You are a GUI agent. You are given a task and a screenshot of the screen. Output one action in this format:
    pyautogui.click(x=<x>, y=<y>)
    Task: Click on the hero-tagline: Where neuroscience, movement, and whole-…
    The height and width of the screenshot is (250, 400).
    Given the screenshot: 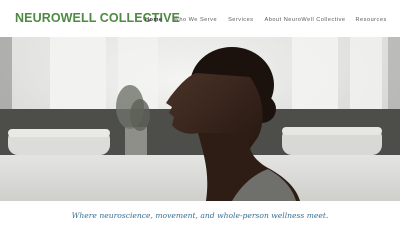 What is the action you would take?
    pyautogui.click(x=200, y=215)
    